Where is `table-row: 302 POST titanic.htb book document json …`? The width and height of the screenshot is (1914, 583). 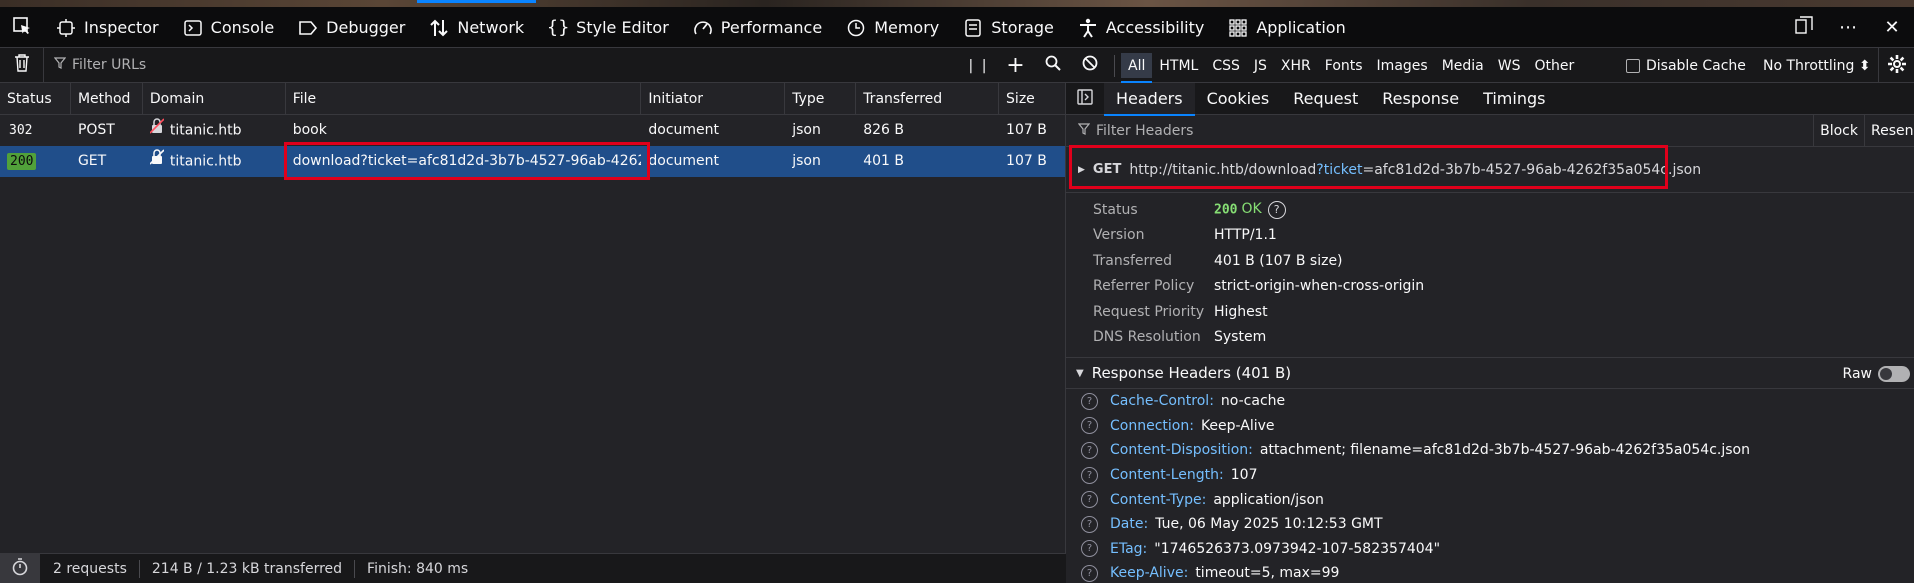 table-row: 302 POST titanic.htb book document json … is located at coordinates (532, 130).